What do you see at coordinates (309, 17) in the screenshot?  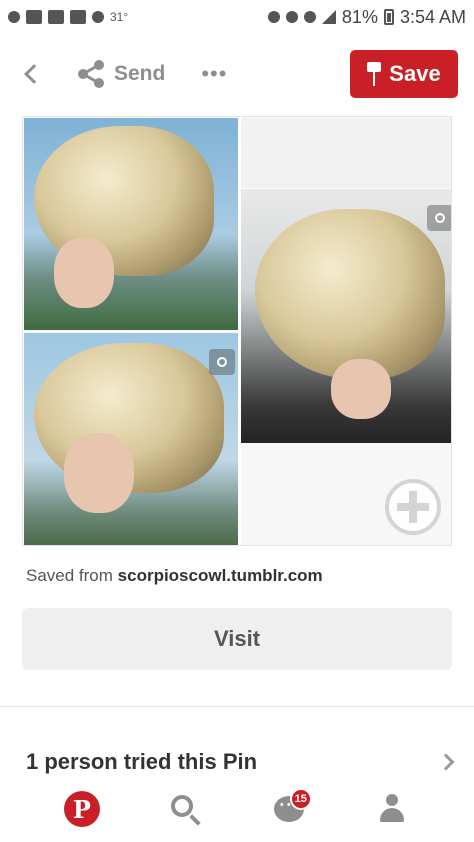 I see `wifi-icon` at bounding box center [309, 17].